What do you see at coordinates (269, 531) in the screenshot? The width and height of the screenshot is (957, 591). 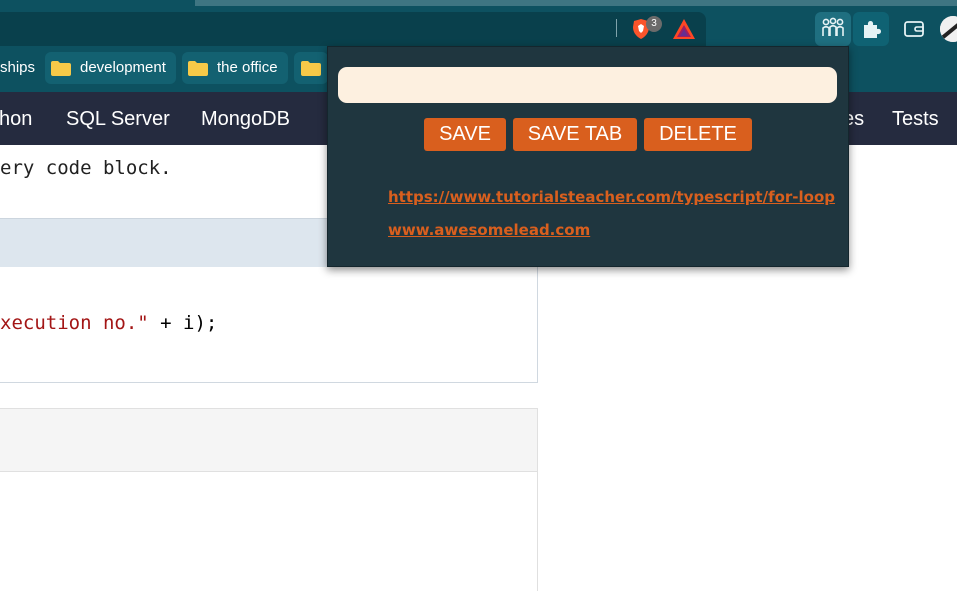 I see `code-block` at bounding box center [269, 531].